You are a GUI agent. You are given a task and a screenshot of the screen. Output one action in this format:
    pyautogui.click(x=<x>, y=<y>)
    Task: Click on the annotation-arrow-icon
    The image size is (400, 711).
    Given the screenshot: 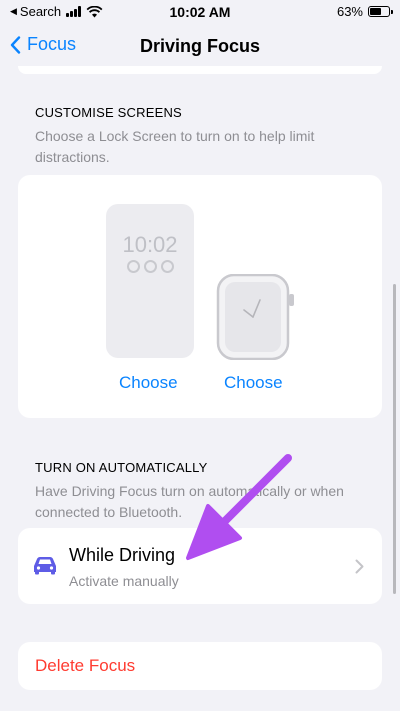 What is the action you would take?
    pyautogui.click(x=240, y=512)
    